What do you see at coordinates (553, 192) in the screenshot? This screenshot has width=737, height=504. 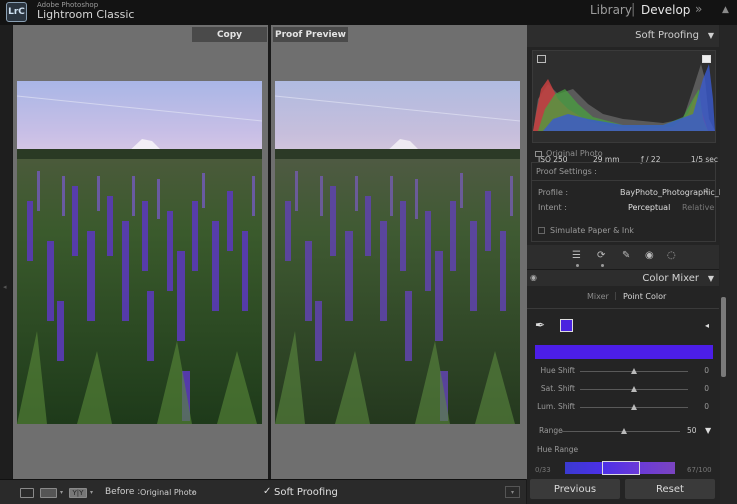 I see `profile-label: Profile :` at bounding box center [553, 192].